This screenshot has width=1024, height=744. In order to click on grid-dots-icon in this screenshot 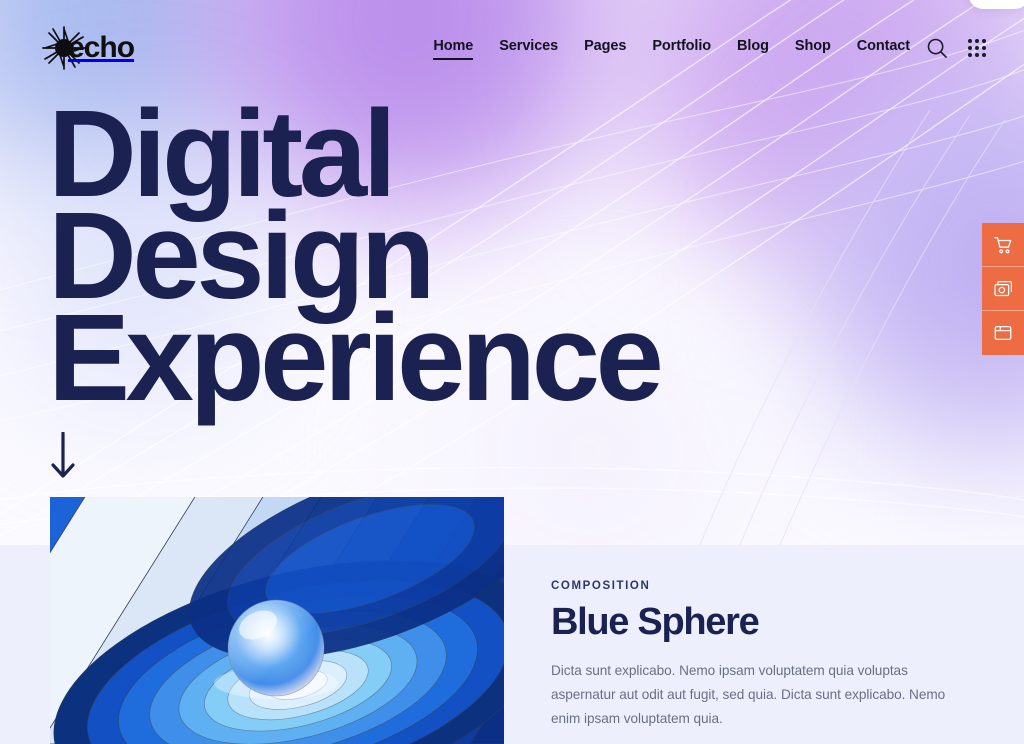, I will do `click(977, 47)`.